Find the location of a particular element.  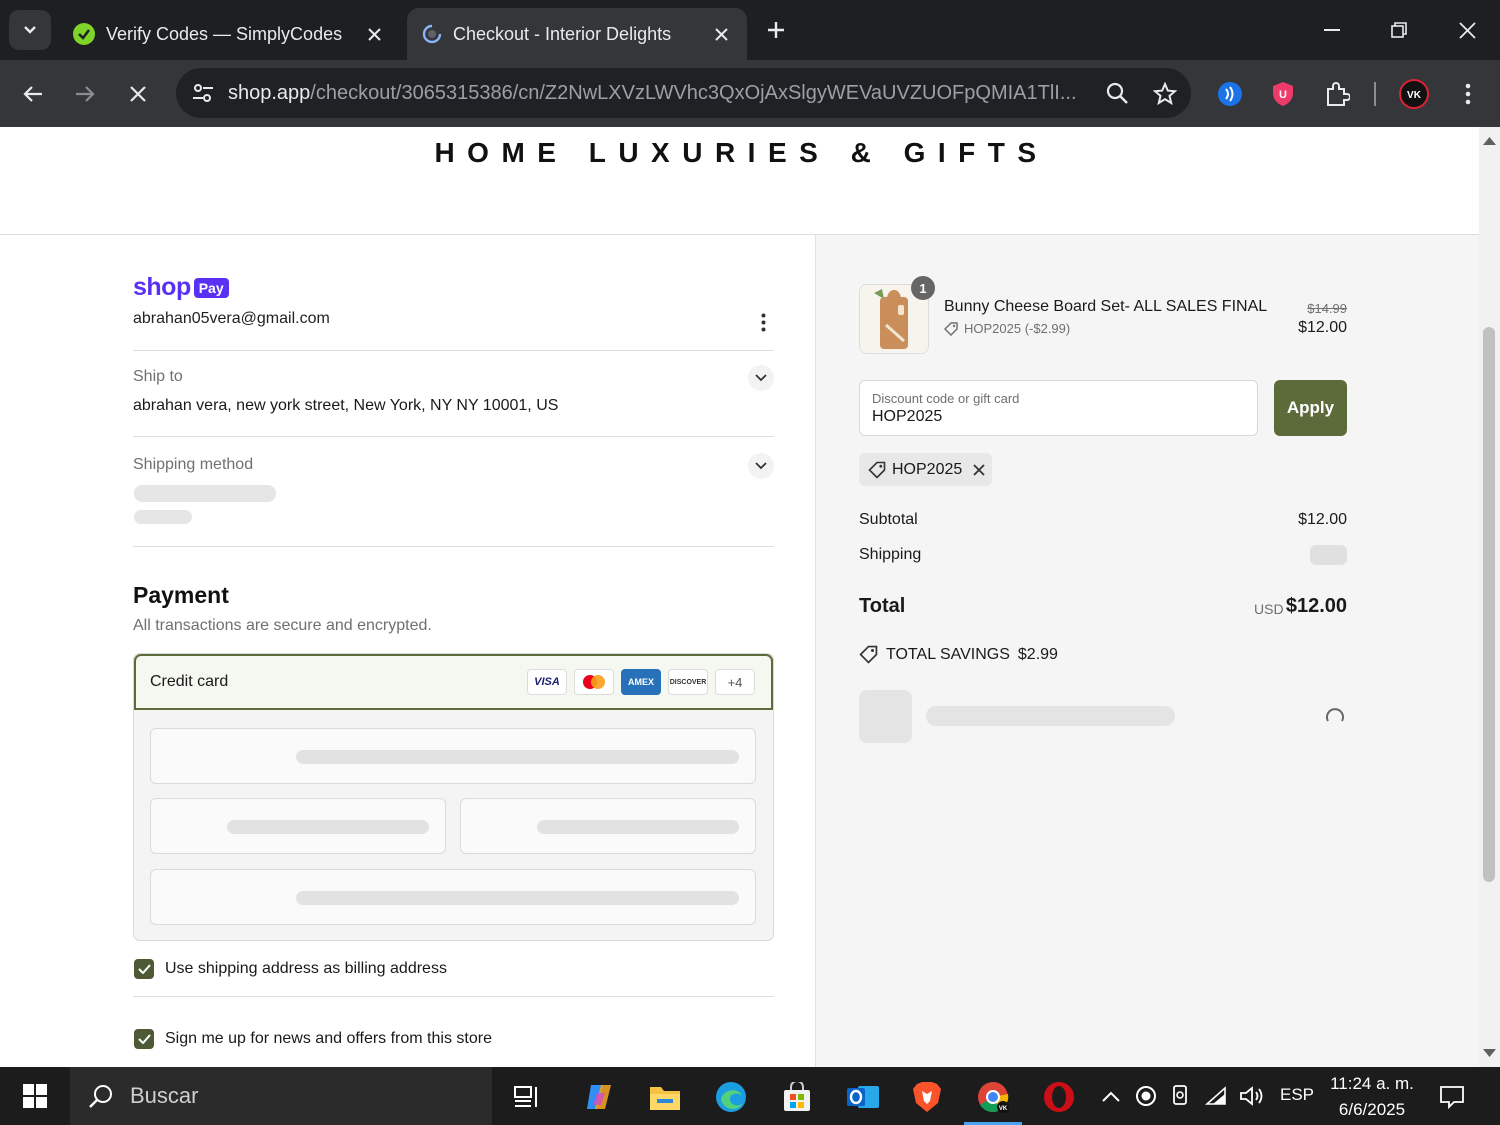

payment-heading: Payment is located at coordinates (181, 595).